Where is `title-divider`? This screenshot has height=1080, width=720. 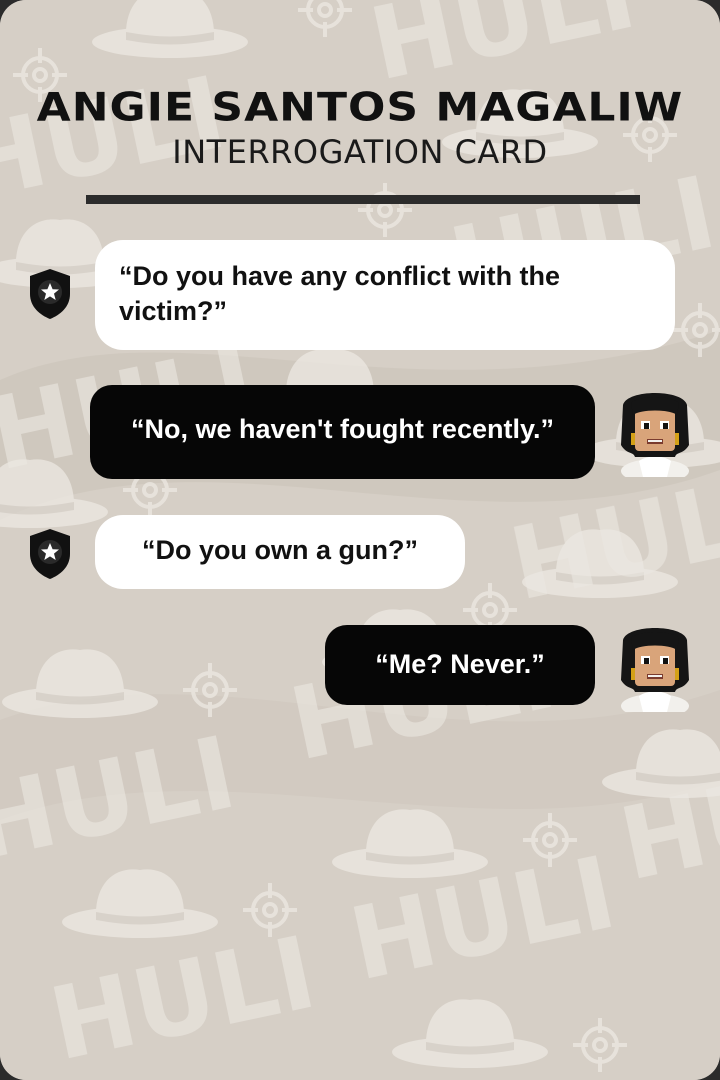
title-divider is located at coordinates (363, 199).